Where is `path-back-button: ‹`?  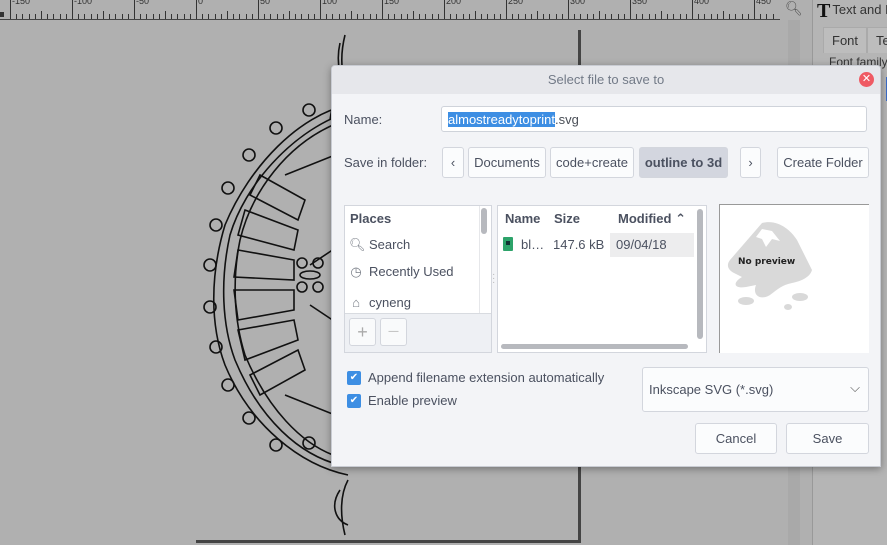
path-back-button: ‹ is located at coordinates (453, 162).